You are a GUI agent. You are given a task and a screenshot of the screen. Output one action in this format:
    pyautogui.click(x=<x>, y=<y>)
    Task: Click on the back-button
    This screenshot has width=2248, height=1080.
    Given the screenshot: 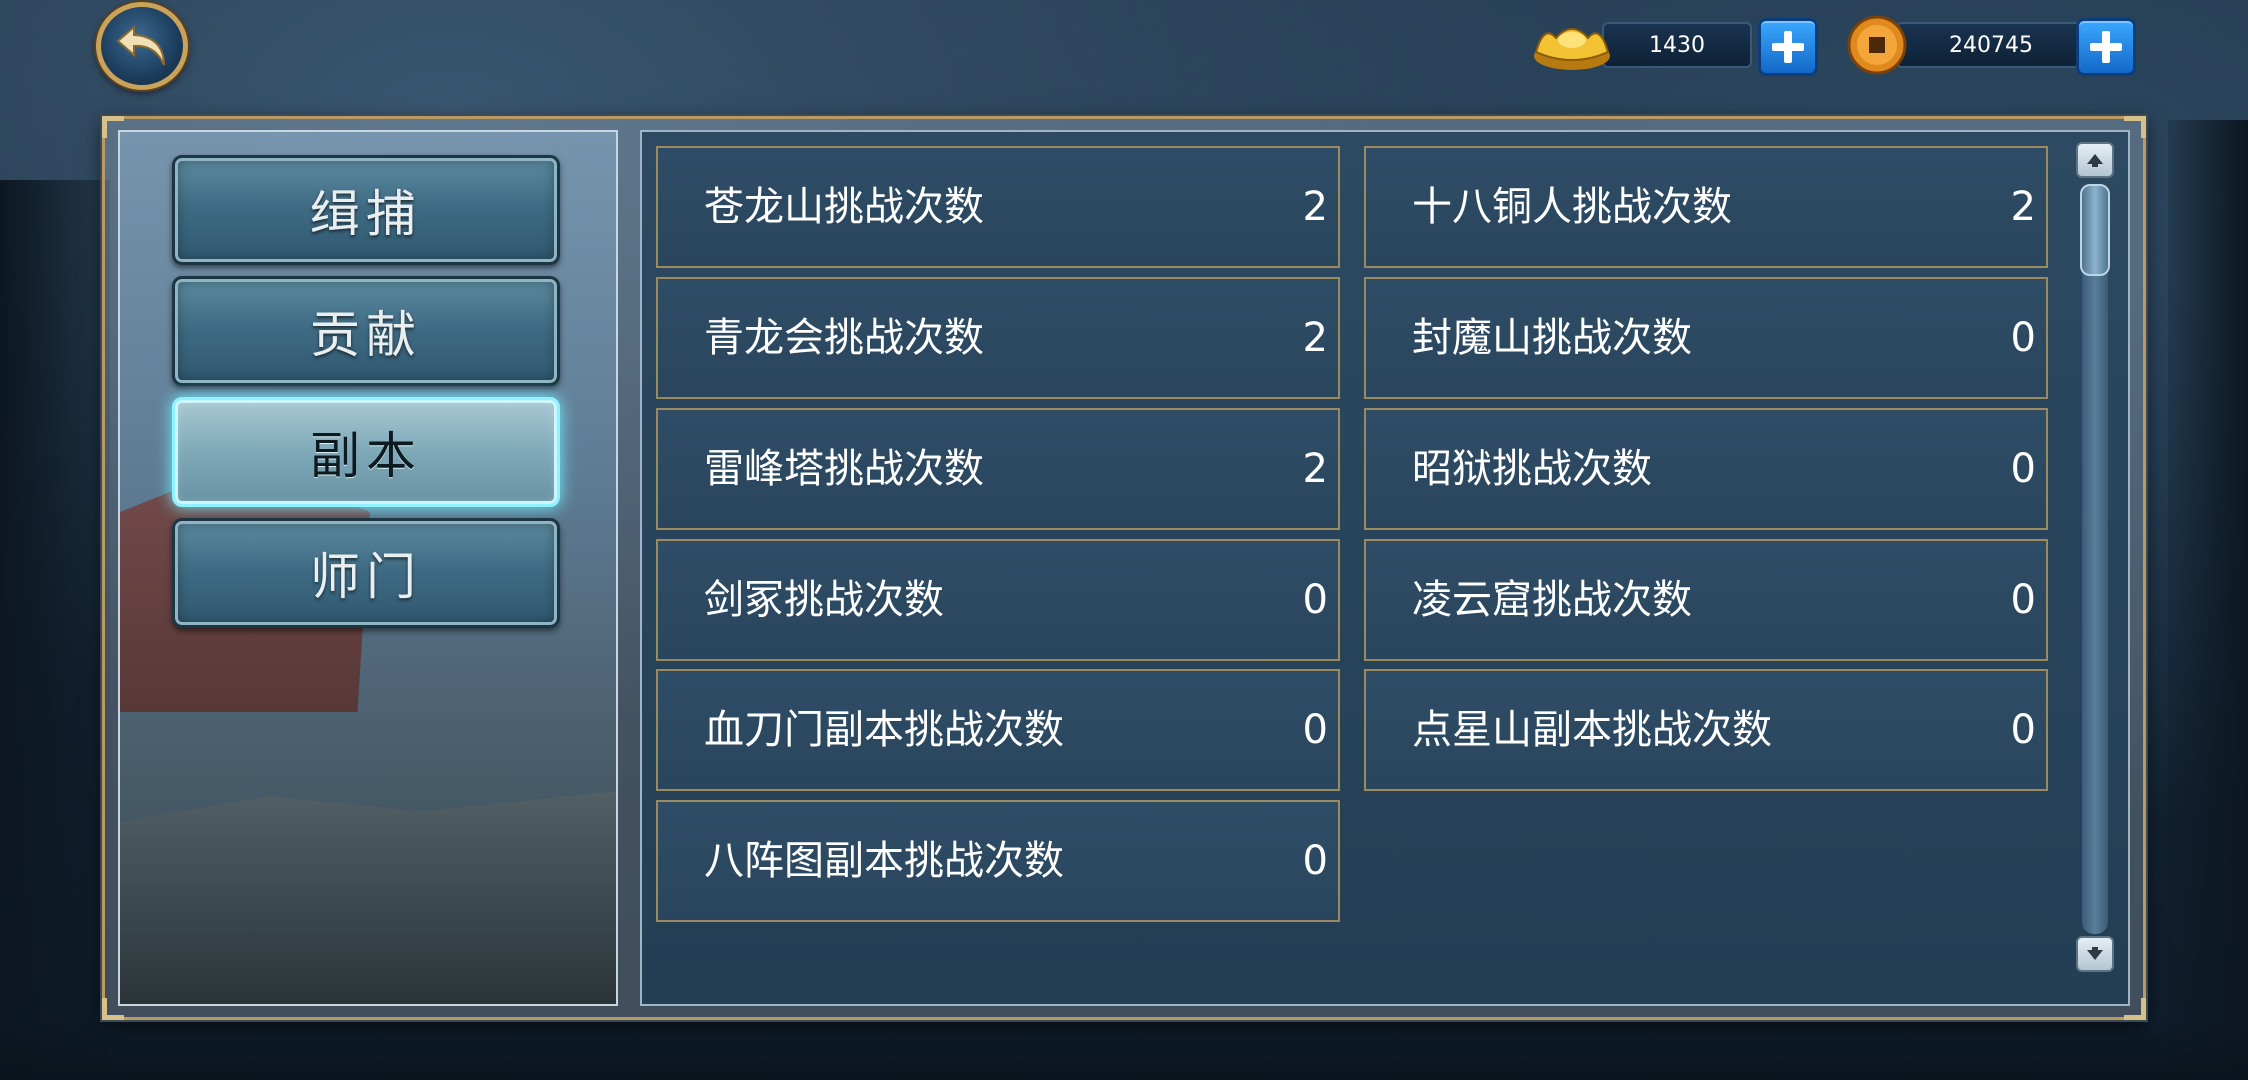 What is the action you would take?
    pyautogui.click(x=142, y=46)
    